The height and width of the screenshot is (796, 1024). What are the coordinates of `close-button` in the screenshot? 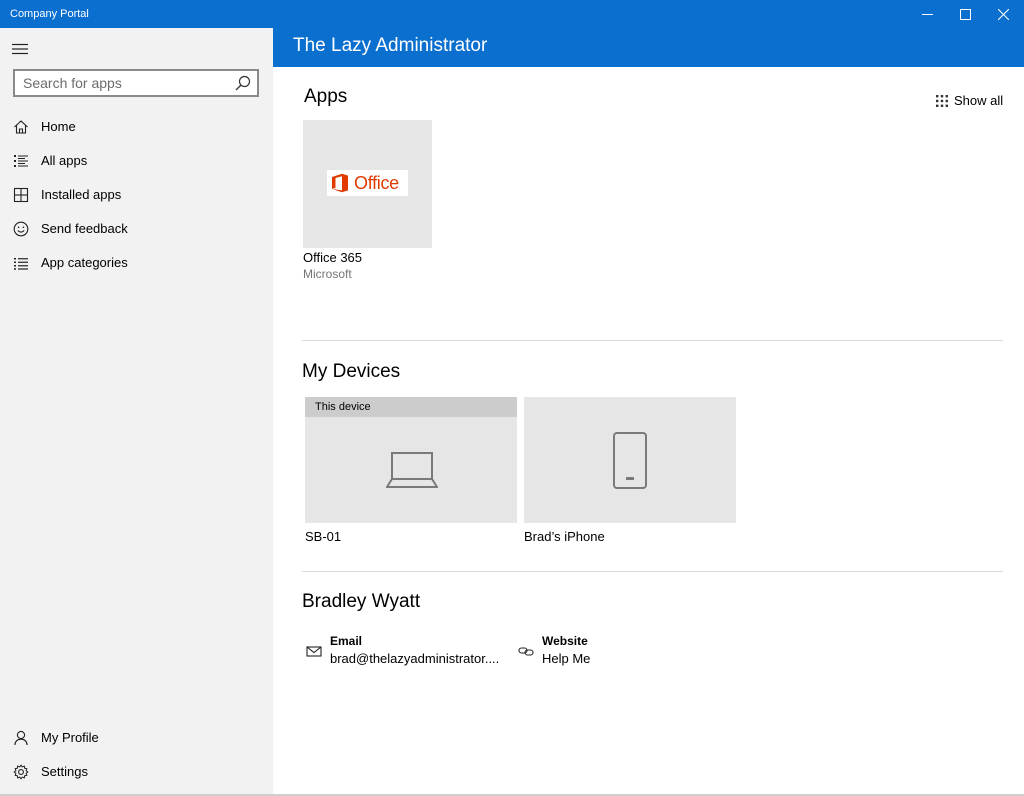 It's located at (1002, 14).